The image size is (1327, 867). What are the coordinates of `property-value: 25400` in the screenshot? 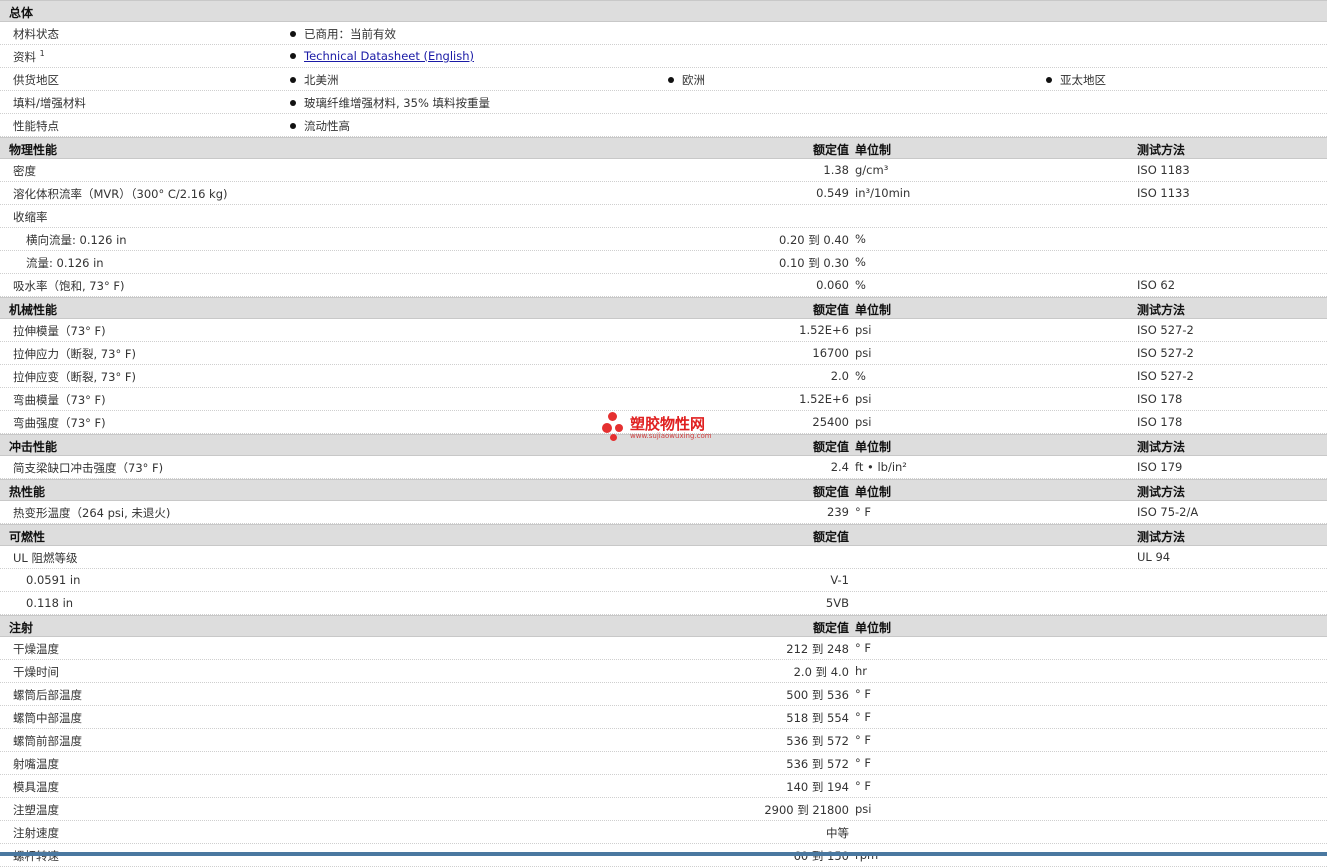 It's located at (830, 422).